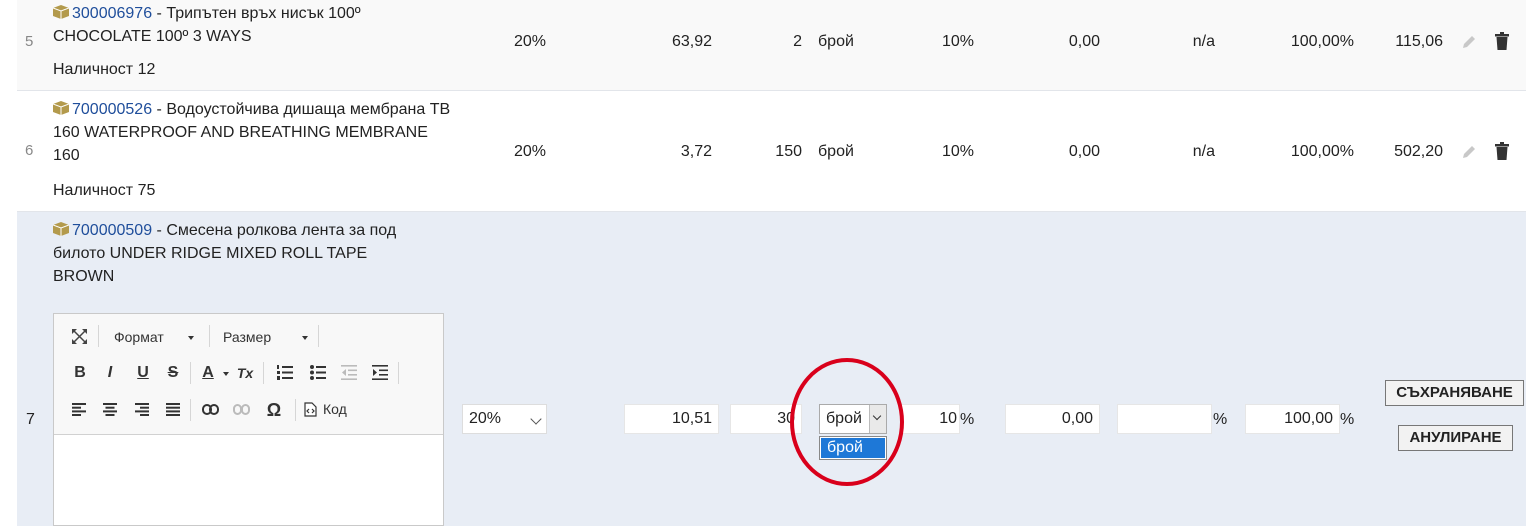  What do you see at coordinates (536, 419) in the screenshot?
I see `chevron-down-icon` at bounding box center [536, 419].